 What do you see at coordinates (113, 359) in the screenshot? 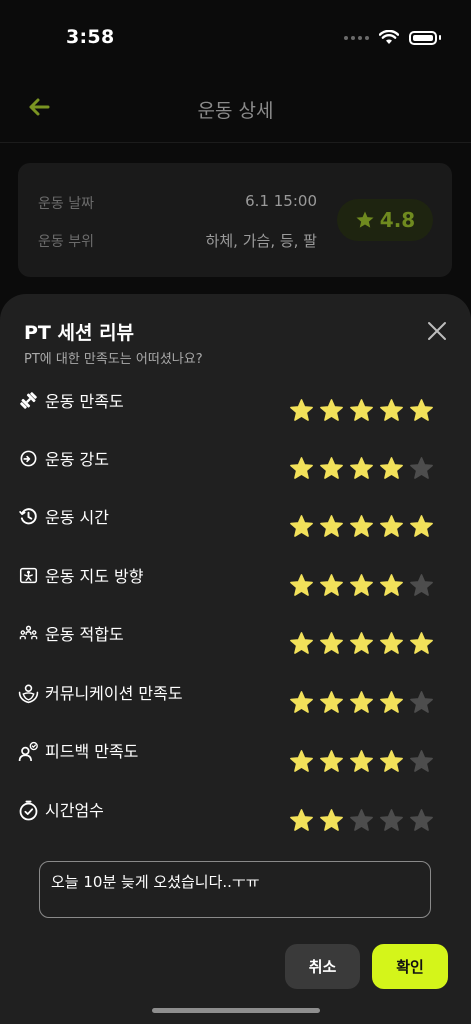
I see `sheet-subtitle: PT에 대한 만족도는 어떠셨나요?` at bounding box center [113, 359].